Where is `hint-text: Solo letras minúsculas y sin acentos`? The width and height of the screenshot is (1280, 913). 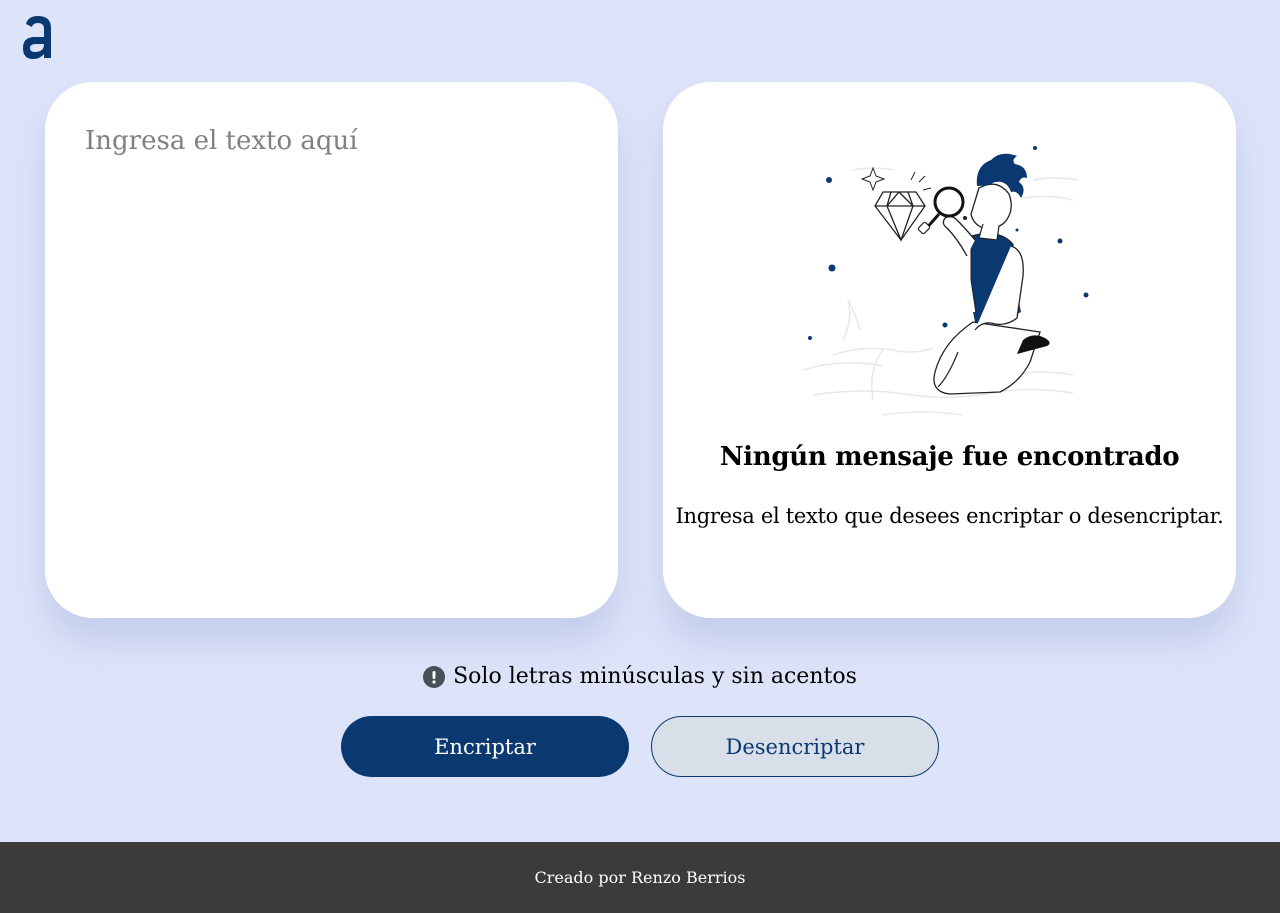 hint-text: Solo letras minúsculas y sin acentos is located at coordinates (655, 676).